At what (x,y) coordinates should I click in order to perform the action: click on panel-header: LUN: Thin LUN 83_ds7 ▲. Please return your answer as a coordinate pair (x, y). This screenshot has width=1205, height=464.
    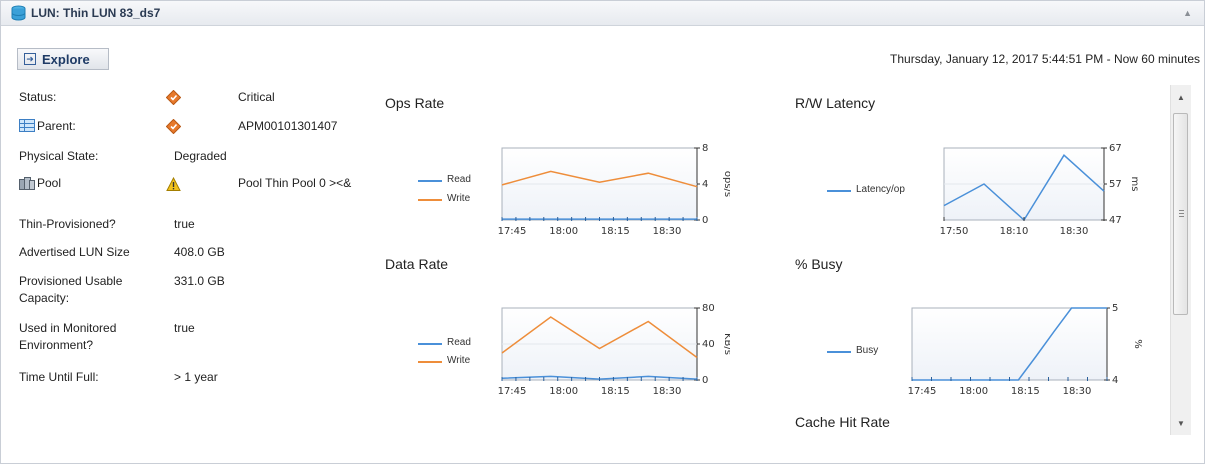
    Looking at the image, I should click on (602, 13).